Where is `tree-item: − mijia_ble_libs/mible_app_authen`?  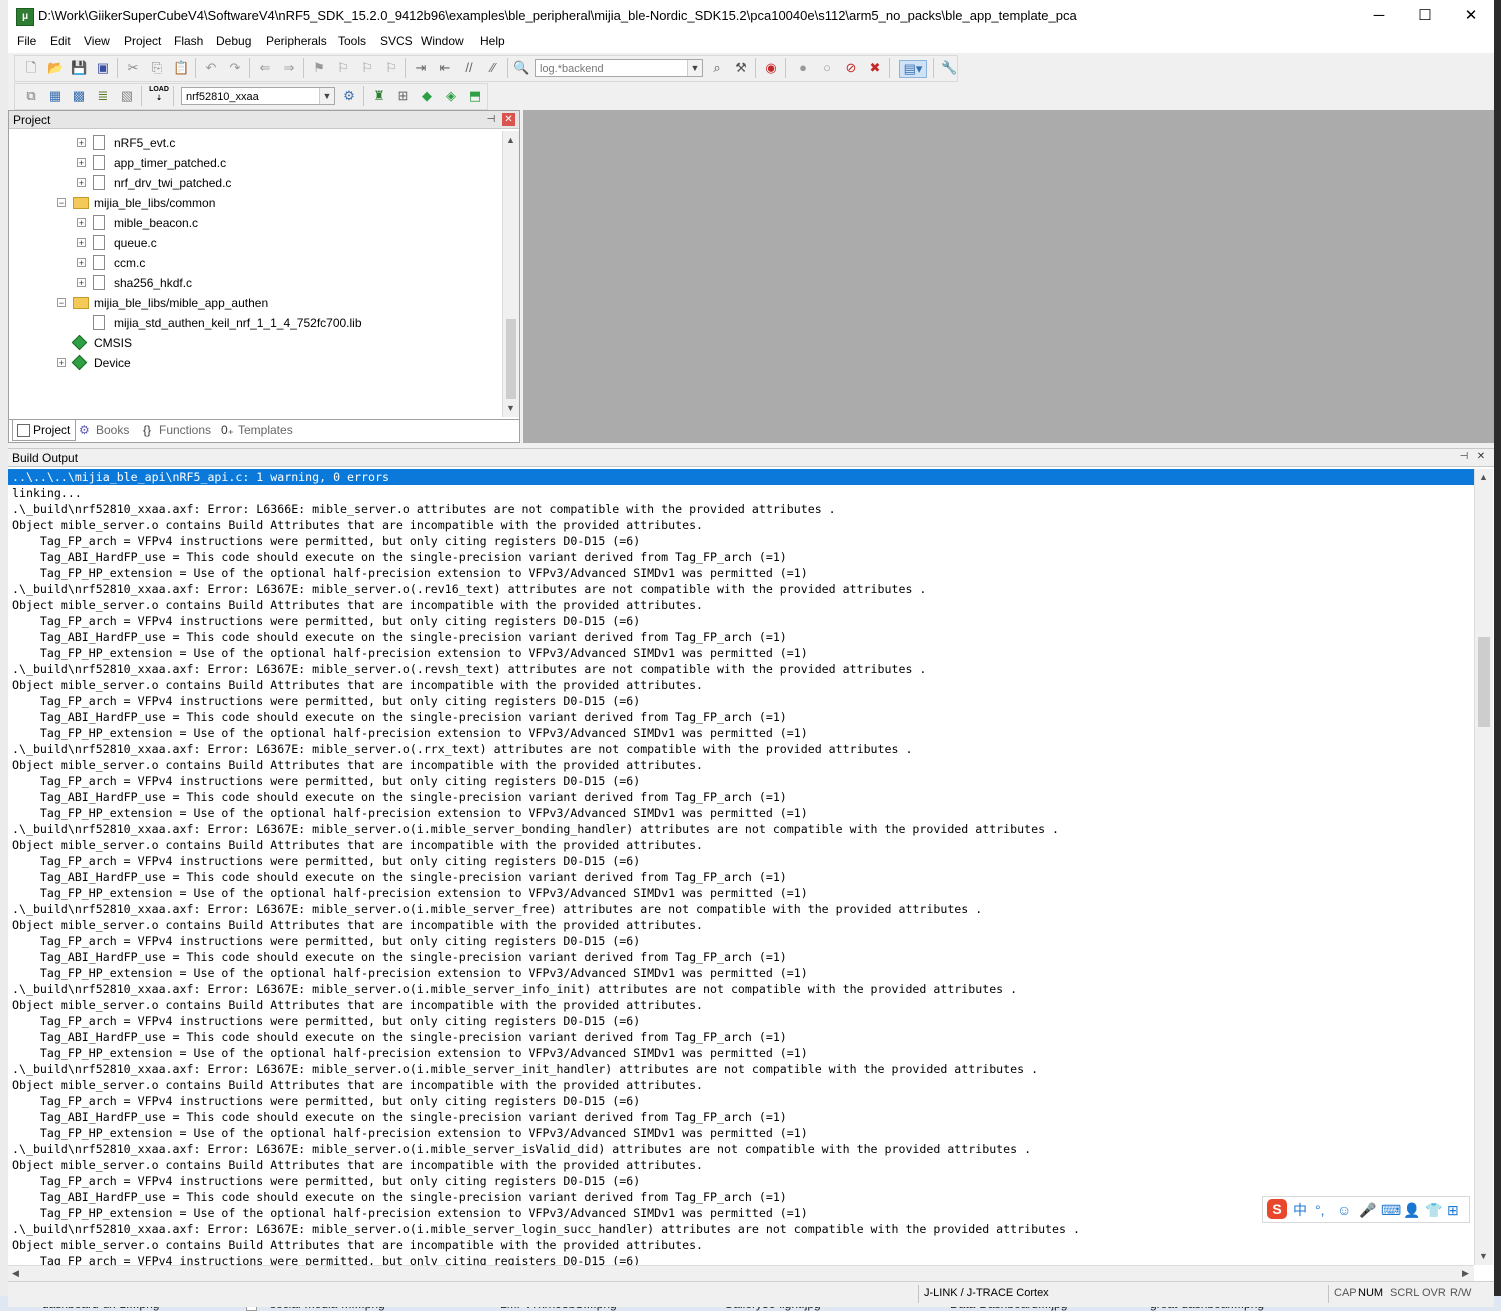
tree-item: − mijia_ble_libs/mible_app_authen is located at coordinates (254, 303).